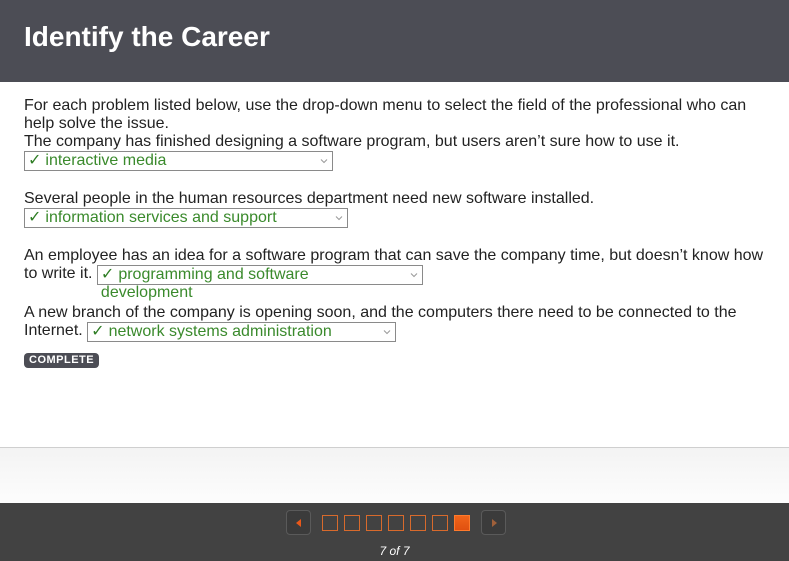 Image resolution: width=789 pixels, height=561 pixels. What do you see at coordinates (394, 41) in the screenshot?
I see `header-bar: Identify the Career` at bounding box center [394, 41].